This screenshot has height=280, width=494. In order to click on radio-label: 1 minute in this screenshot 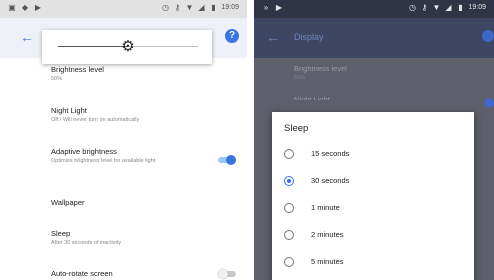, I will do `click(325, 207)`.